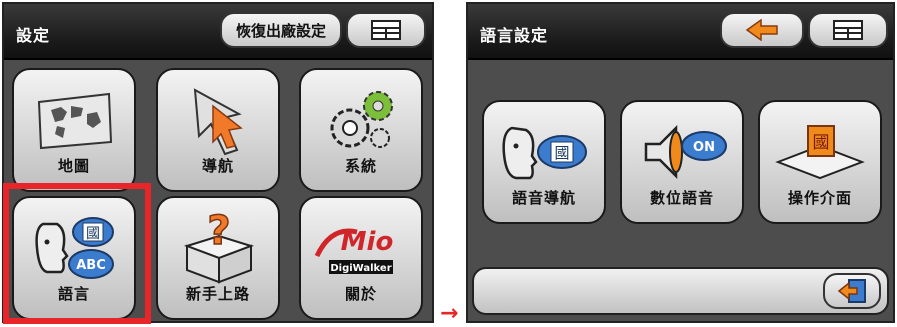 The image size is (897, 327). I want to click on back-button, so click(762, 30).